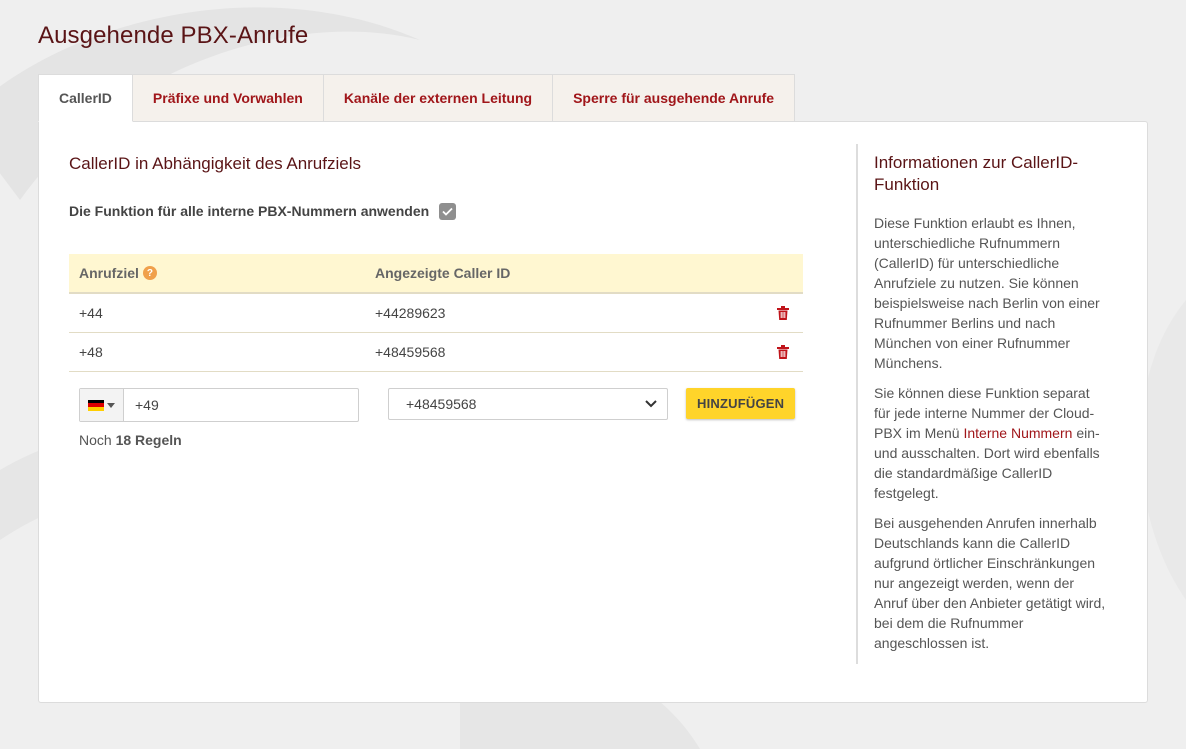 This screenshot has height=749, width=1186. What do you see at coordinates (228, 98) in the screenshot?
I see `tab-prefixes: Präfixe und Vorwahlen` at bounding box center [228, 98].